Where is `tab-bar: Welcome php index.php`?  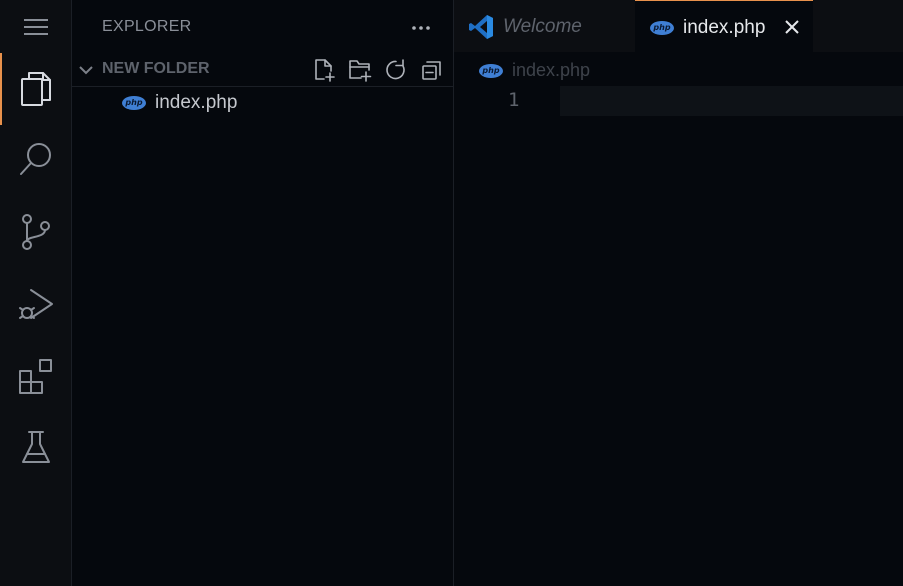 tab-bar: Welcome php index.php is located at coordinates (678, 26).